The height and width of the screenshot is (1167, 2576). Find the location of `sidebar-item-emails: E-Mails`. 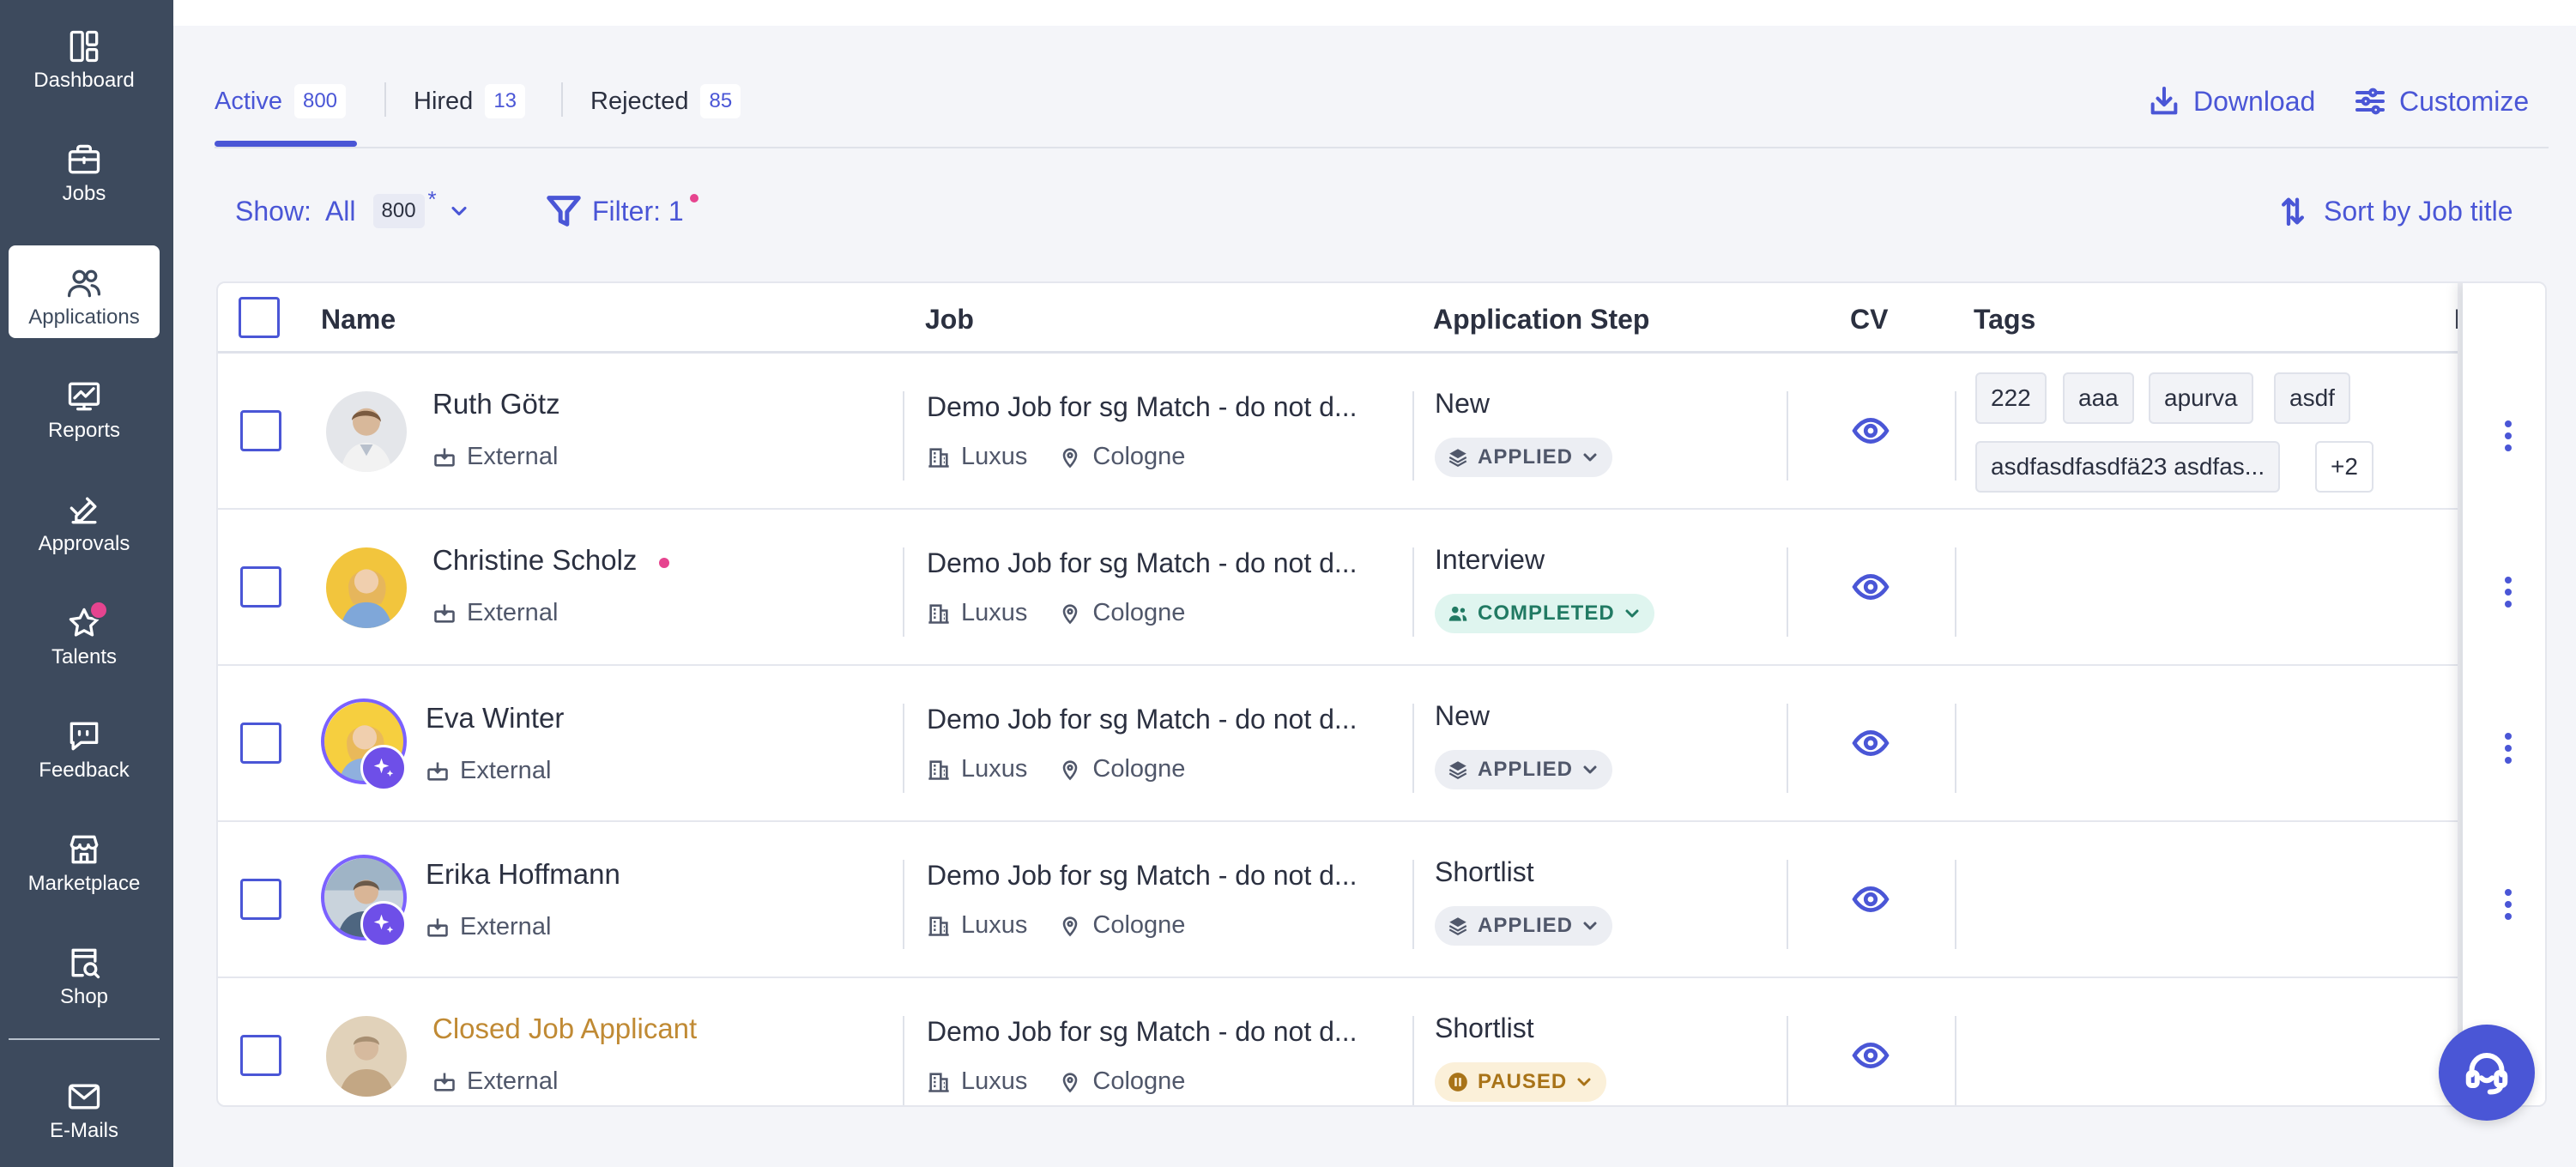

sidebar-item-emails: E-Mails is located at coordinates (84, 1105).